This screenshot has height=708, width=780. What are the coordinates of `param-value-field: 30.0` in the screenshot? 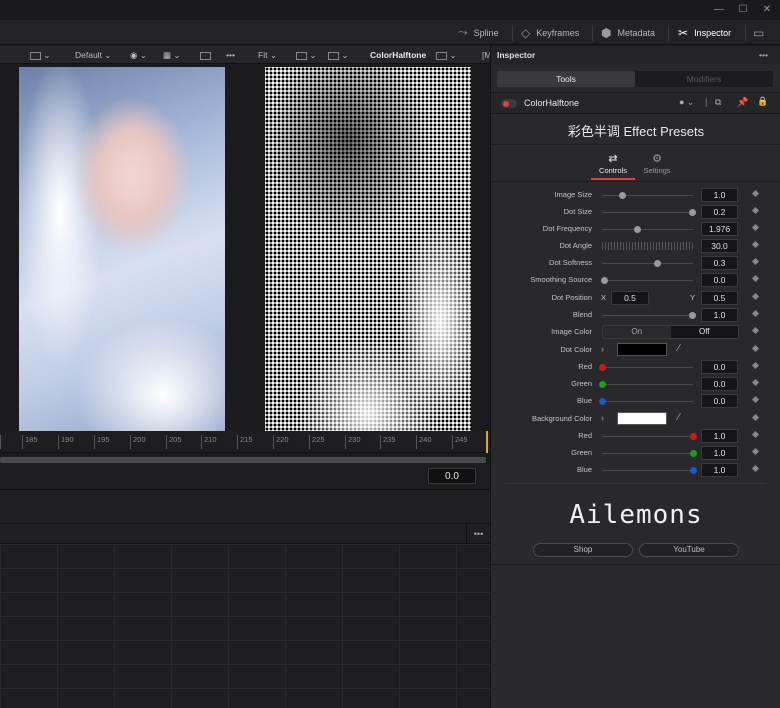 It's located at (719, 246).